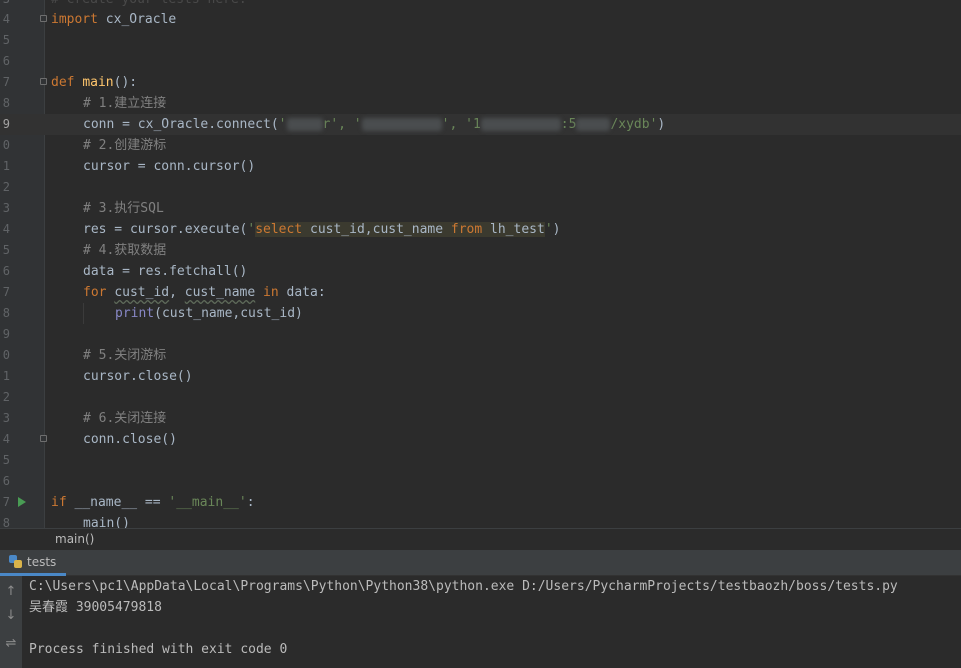  I want to click on loop-variable: cust_id, so click(142, 292).